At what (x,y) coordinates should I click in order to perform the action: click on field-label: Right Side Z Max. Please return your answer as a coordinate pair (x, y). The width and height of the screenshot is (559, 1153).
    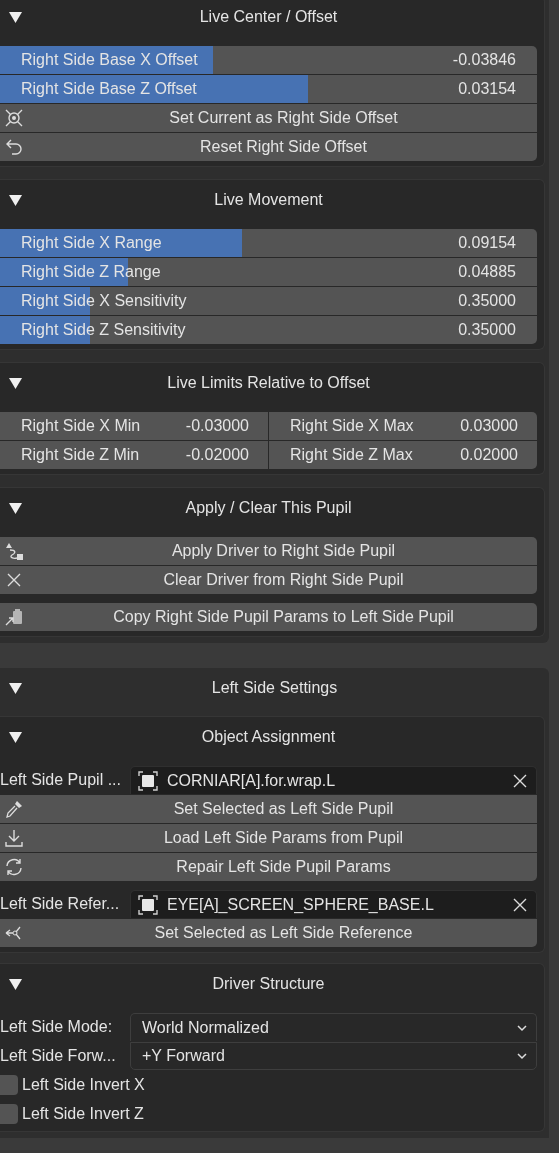
    Looking at the image, I should click on (351, 455).